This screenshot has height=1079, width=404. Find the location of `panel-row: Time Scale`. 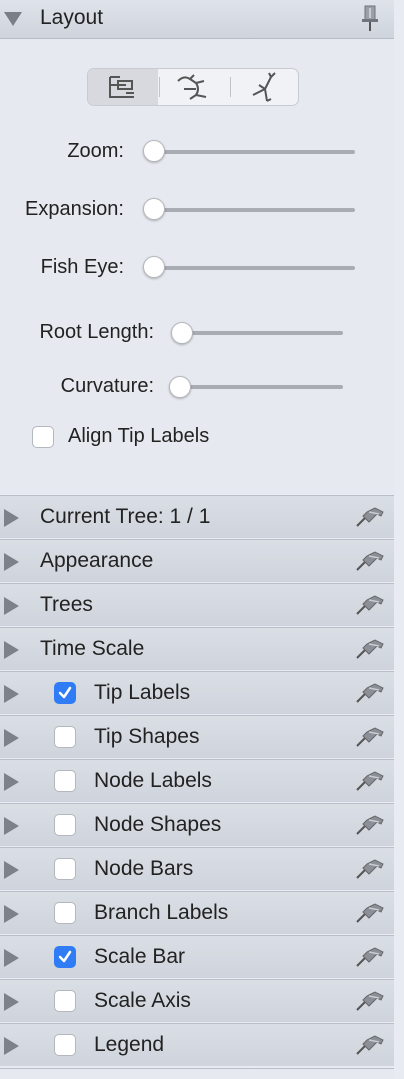

panel-row: Time Scale is located at coordinates (197, 648).